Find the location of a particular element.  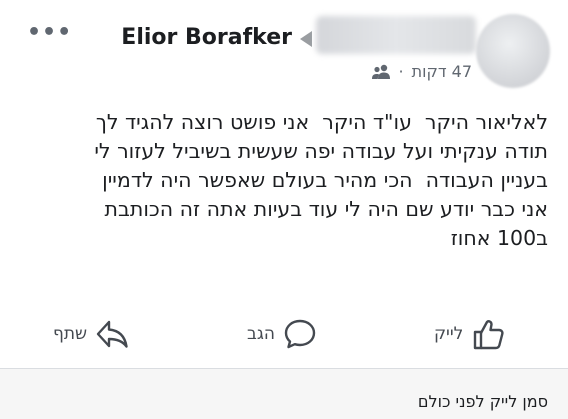

name-arrow-icon is located at coordinates (306, 39).